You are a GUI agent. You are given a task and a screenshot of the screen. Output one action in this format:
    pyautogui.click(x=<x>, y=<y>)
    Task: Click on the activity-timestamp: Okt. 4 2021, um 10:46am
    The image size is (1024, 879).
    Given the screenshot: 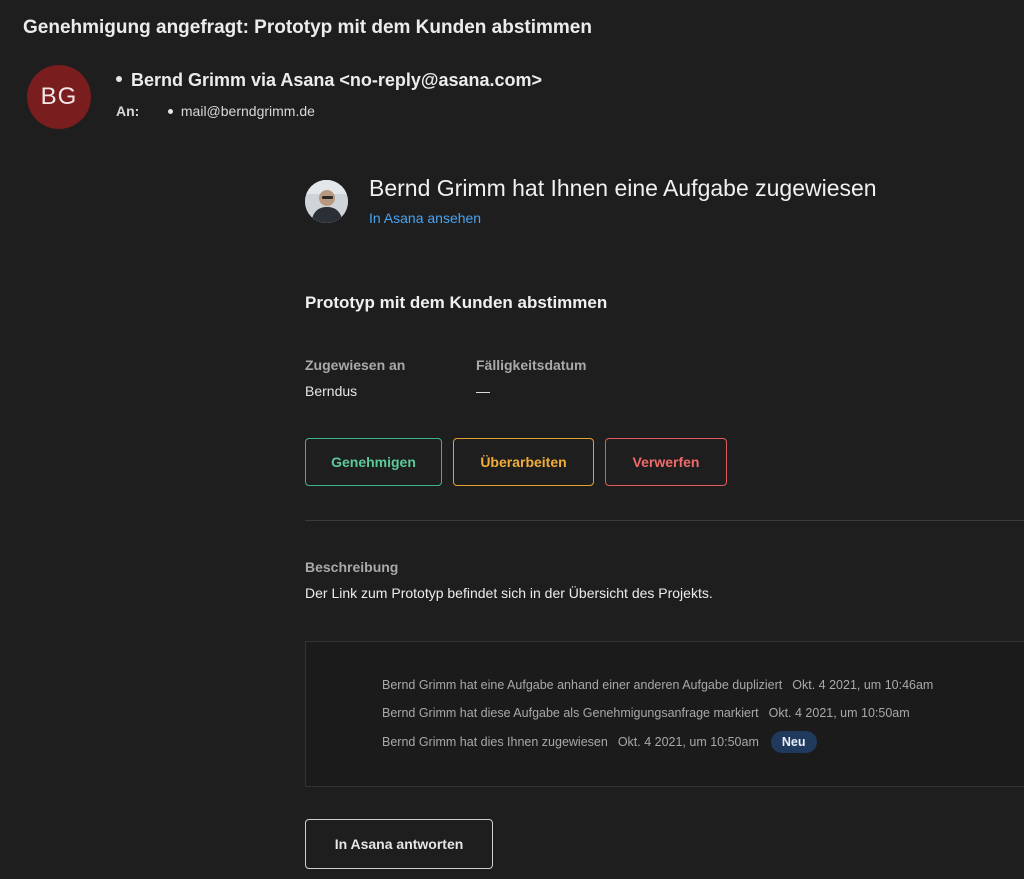 What is the action you would take?
    pyautogui.click(x=863, y=685)
    